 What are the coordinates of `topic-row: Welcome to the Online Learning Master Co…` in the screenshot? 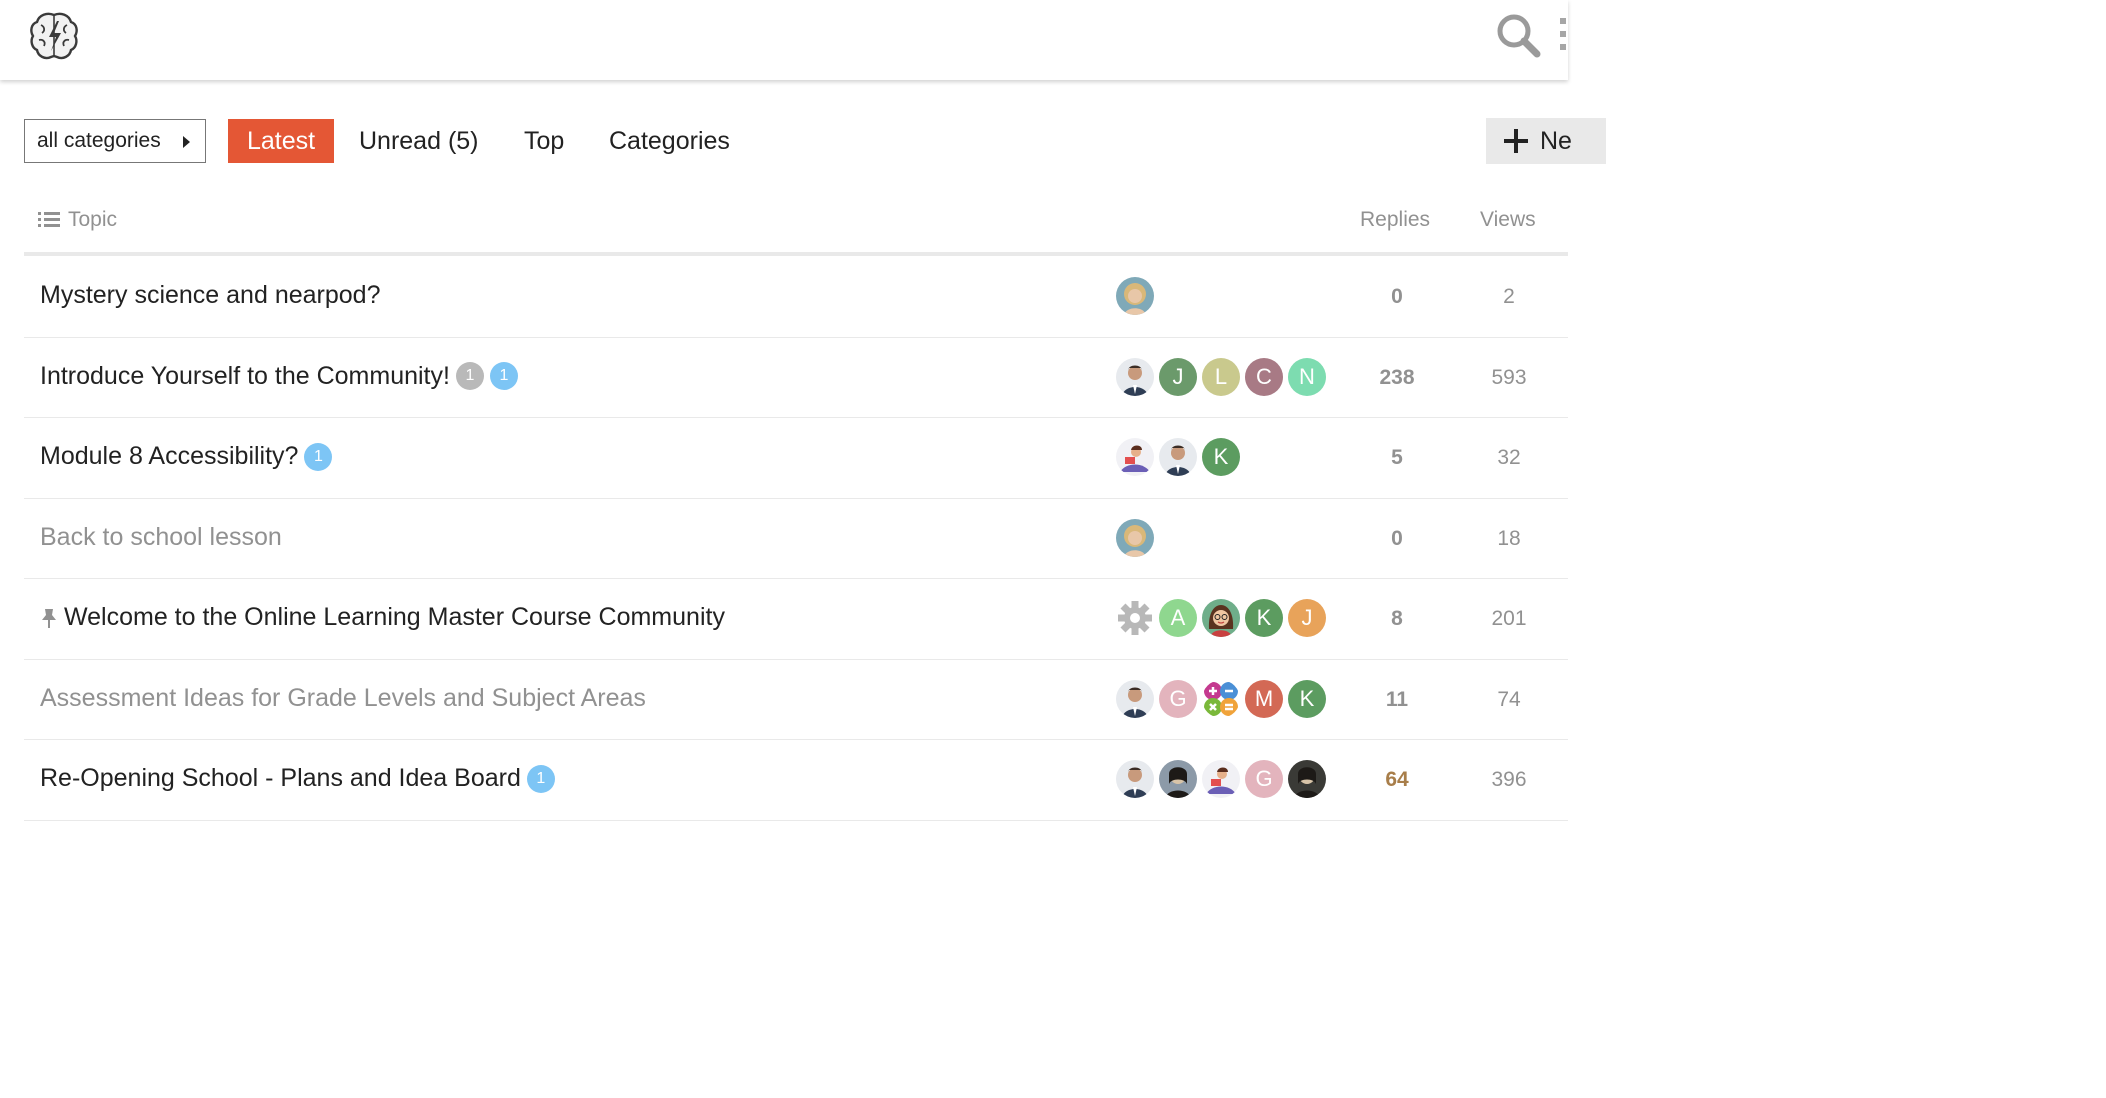 It's located at (796, 619).